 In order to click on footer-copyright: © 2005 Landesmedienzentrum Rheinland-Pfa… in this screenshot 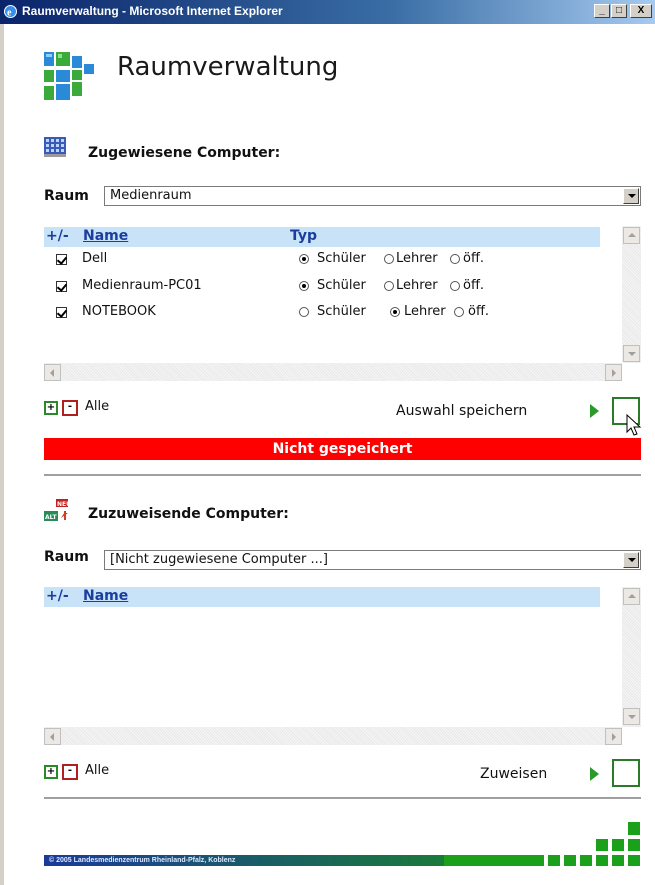, I will do `click(244, 860)`.